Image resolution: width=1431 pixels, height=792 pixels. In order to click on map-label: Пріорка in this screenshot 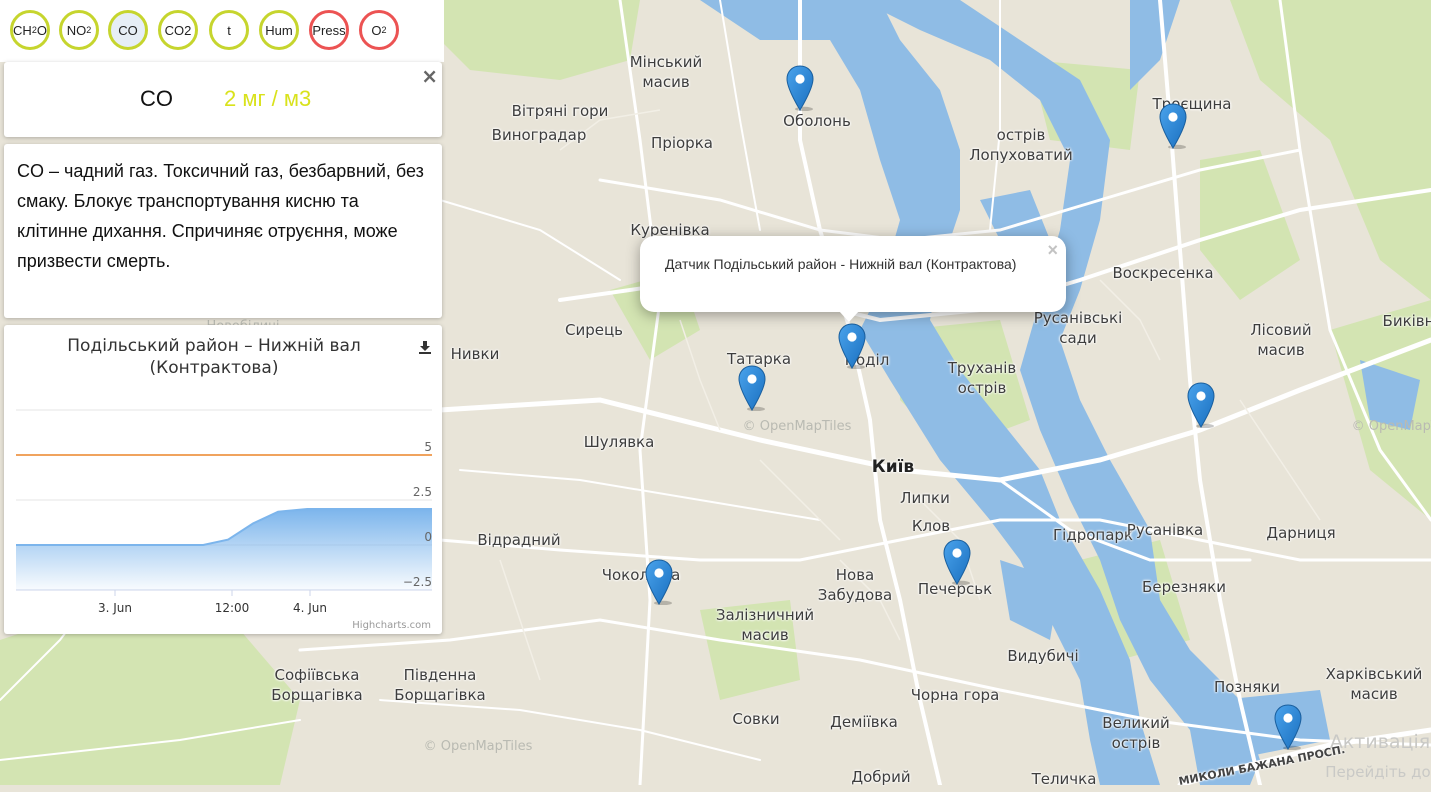, I will do `click(682, 143)`.